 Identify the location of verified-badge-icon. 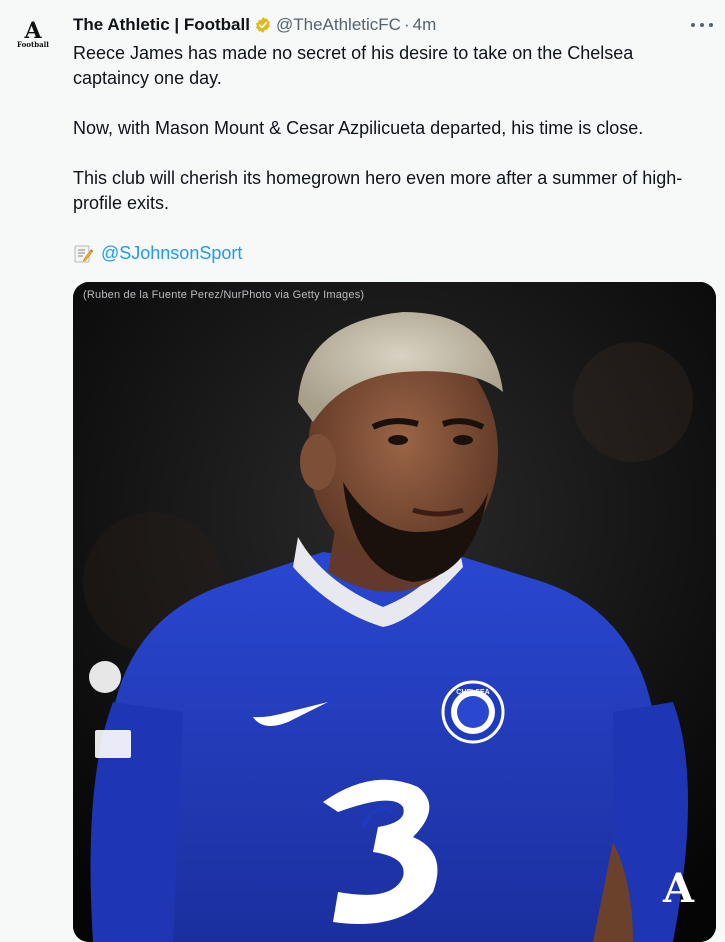
(263, 25).